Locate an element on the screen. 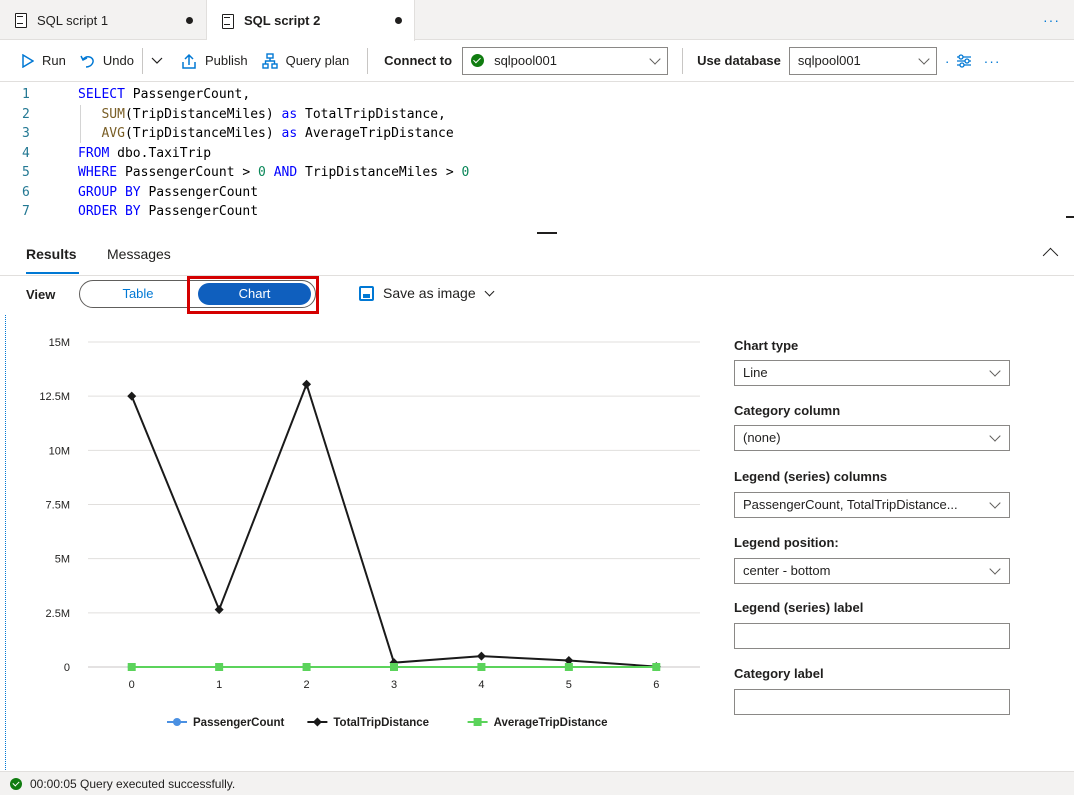  legend-position-value: center - bottom is located at coordinates (787, 570).